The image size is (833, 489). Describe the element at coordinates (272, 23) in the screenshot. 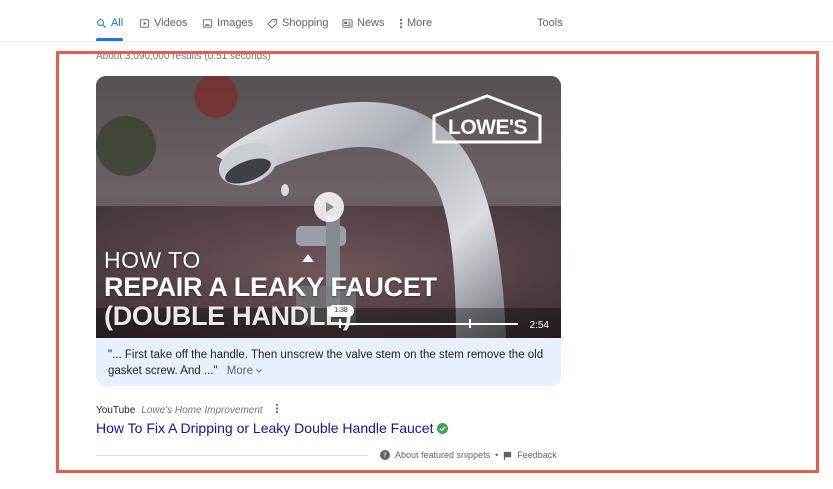

I see `tag-icon` at that location.